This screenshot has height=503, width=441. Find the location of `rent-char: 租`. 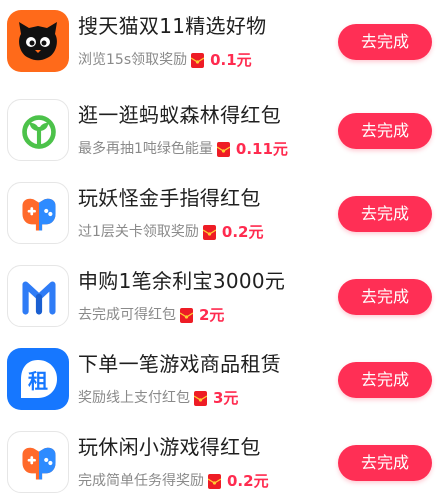

rent-char: 租 is located at coordinates (38, 381).